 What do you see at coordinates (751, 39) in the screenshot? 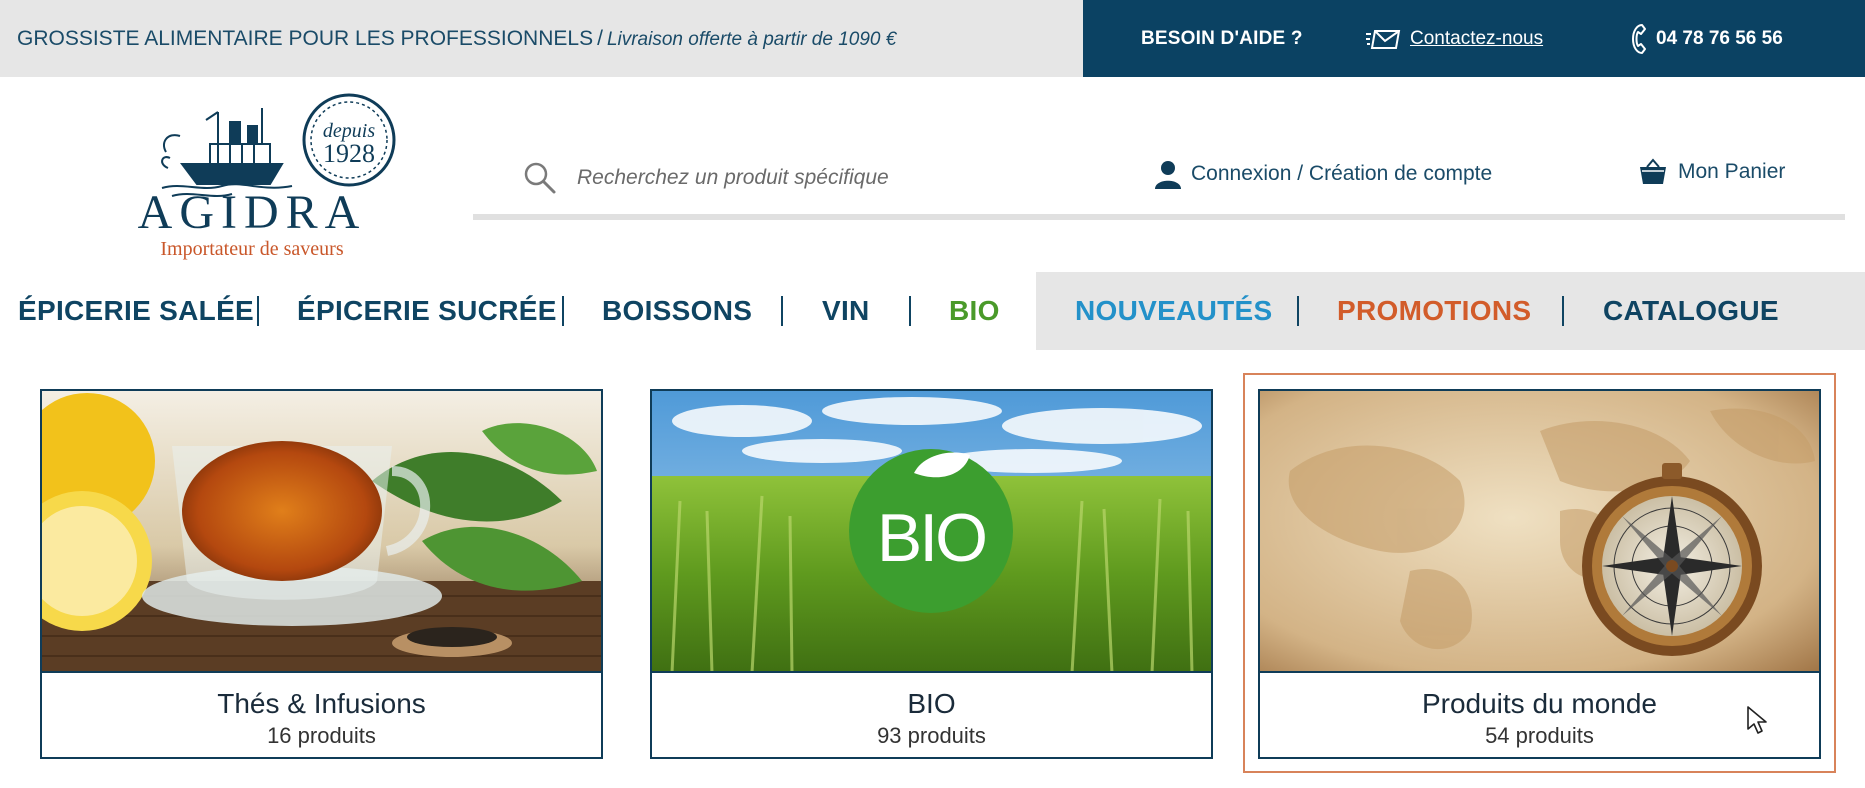
I see `delivery-note: Livraison offerte à partir de 1090 €` at bounding box center [751, 39].